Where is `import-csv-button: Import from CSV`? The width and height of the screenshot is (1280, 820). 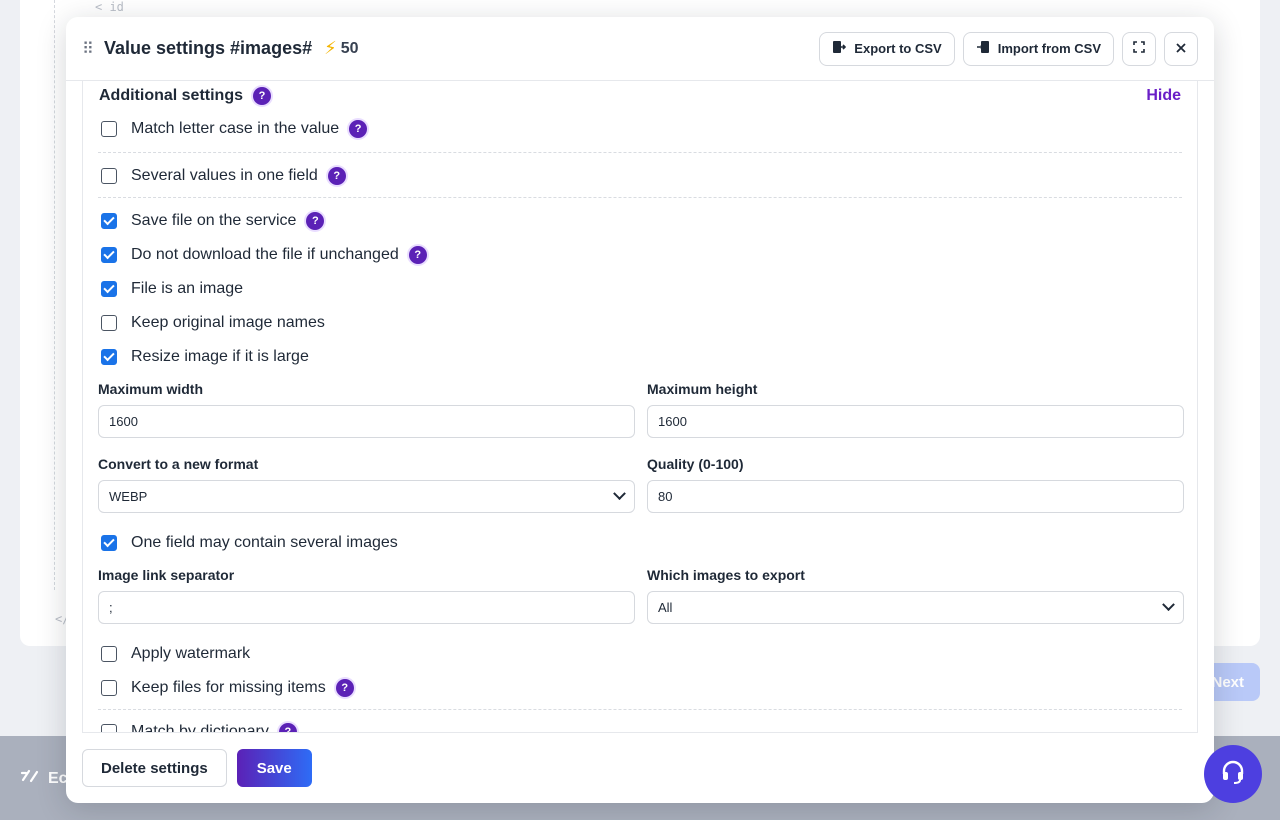 import-csv-button: Import from CSV is located at coordinates (1038, 48).